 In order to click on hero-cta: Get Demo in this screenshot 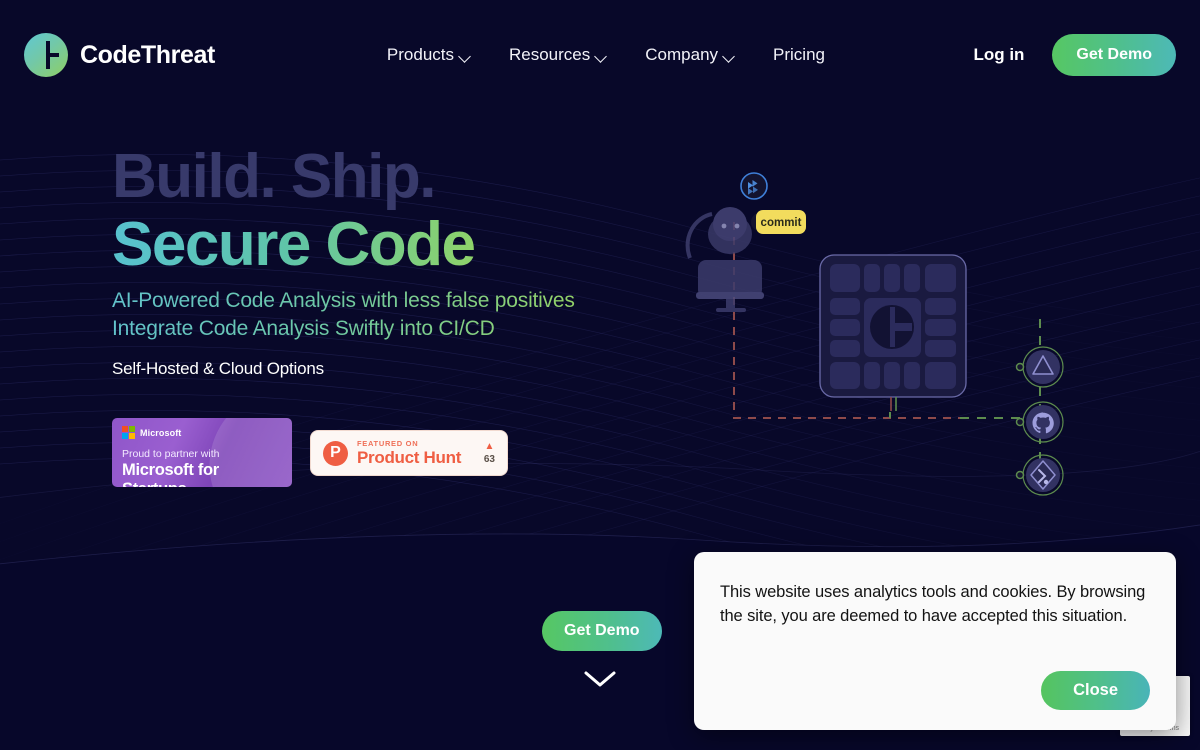, I will do `click(602, 631)`.